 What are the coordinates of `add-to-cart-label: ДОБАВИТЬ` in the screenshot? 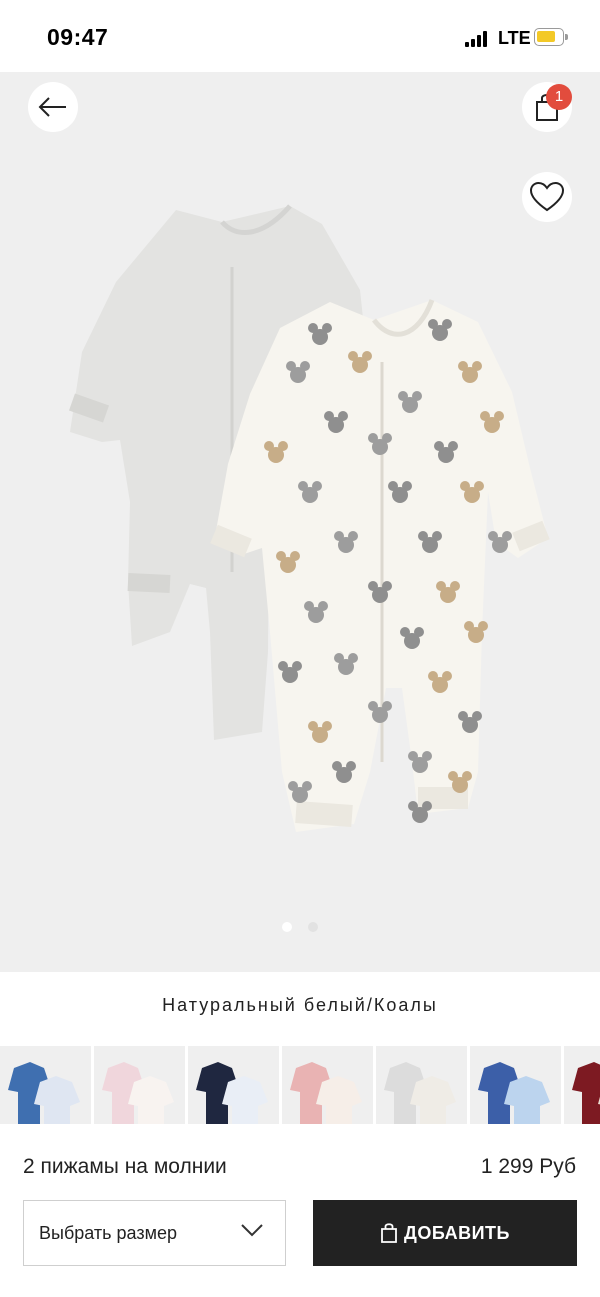 It's located at (457, 1232).